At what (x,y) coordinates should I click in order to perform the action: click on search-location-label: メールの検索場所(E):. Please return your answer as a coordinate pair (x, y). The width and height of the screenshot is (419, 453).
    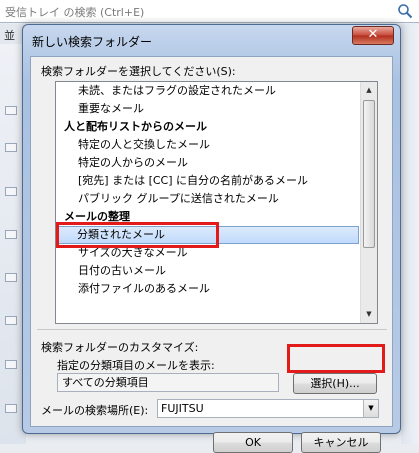
    Looking at the image, I should click on (95, 410).